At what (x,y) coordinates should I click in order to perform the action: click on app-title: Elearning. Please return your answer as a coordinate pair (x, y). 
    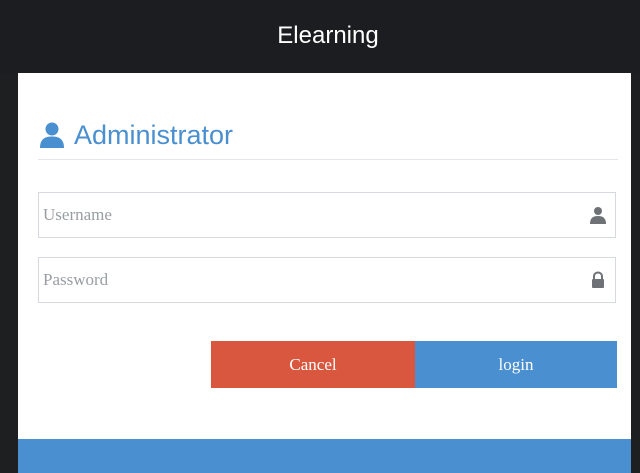
    Looking at the image, I should click on (328, 35).